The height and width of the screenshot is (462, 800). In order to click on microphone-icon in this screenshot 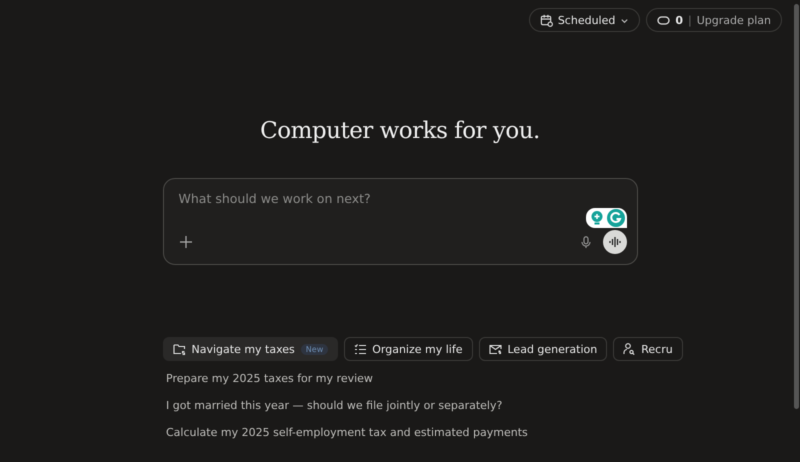, I will do `click(585, 242)`.